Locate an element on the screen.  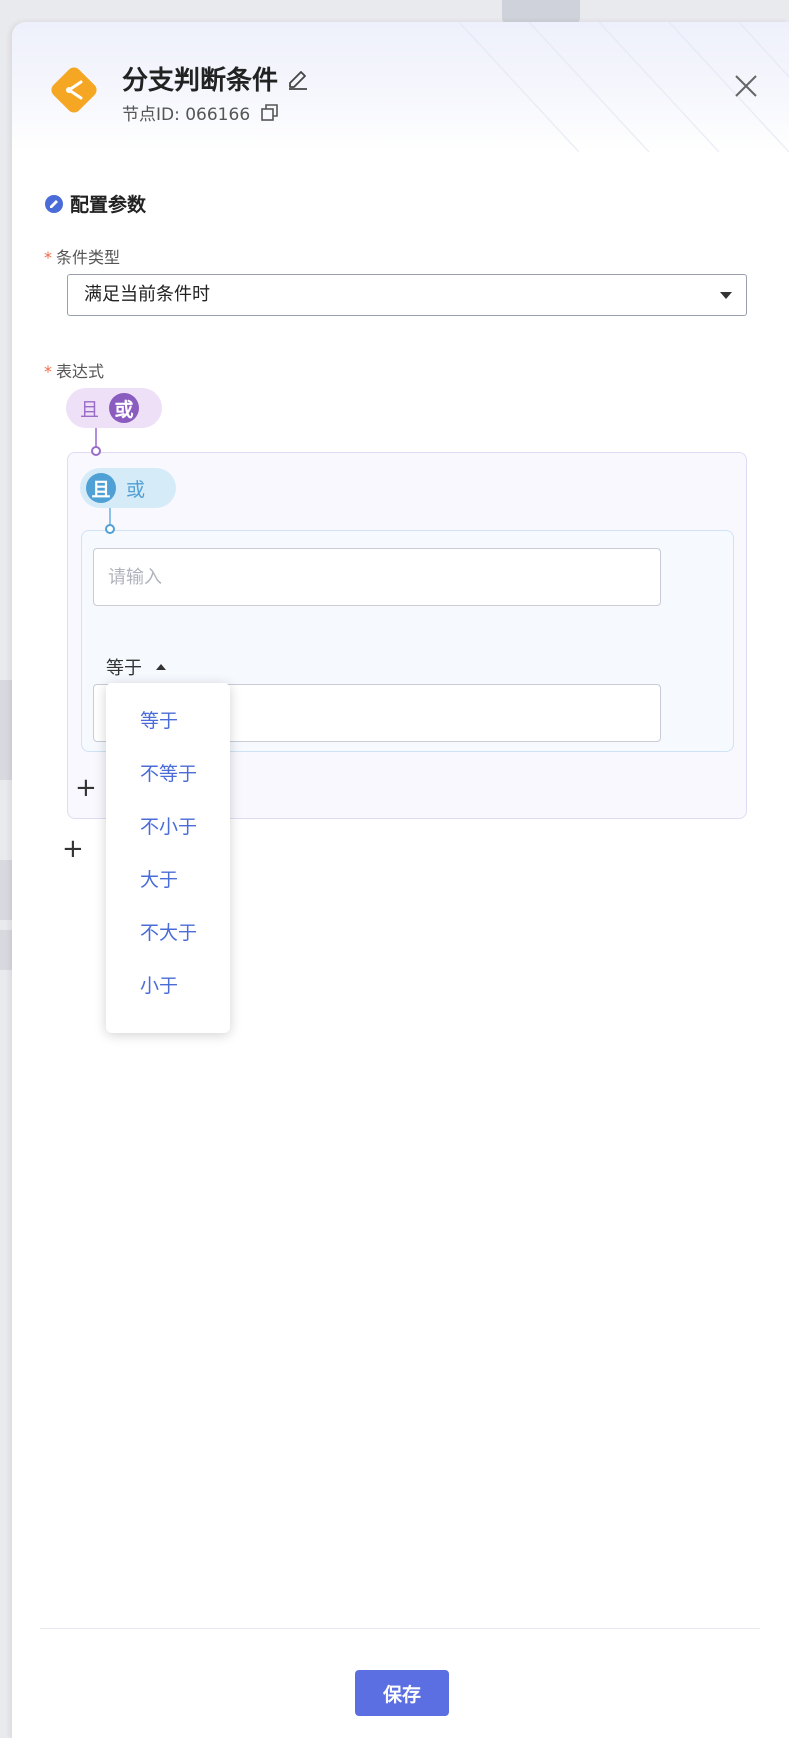
operator-select: 等于 is located at coordinates (136, 667).